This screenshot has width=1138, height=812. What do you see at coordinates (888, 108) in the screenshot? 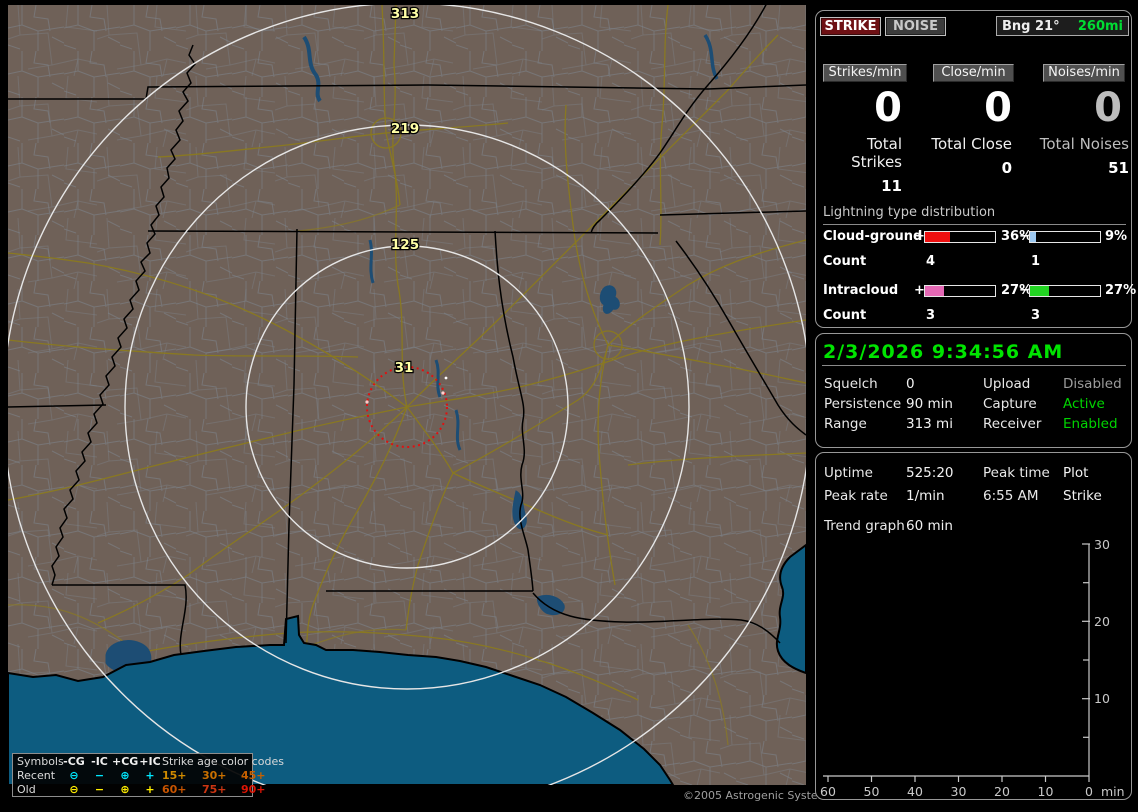
I see `strikes-per-min-value: 0` at bounding box center [888, 108].